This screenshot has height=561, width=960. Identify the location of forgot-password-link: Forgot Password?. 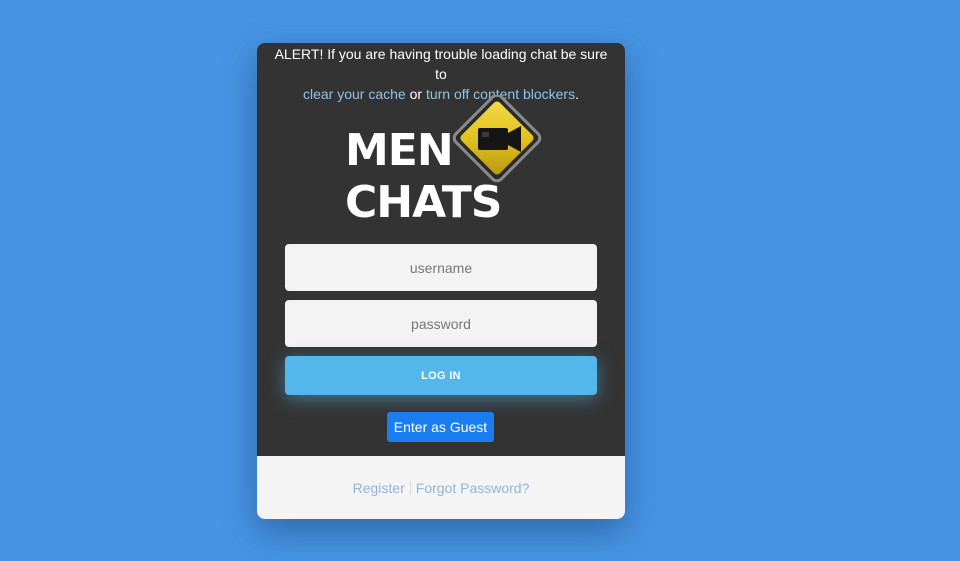
(473, 488).